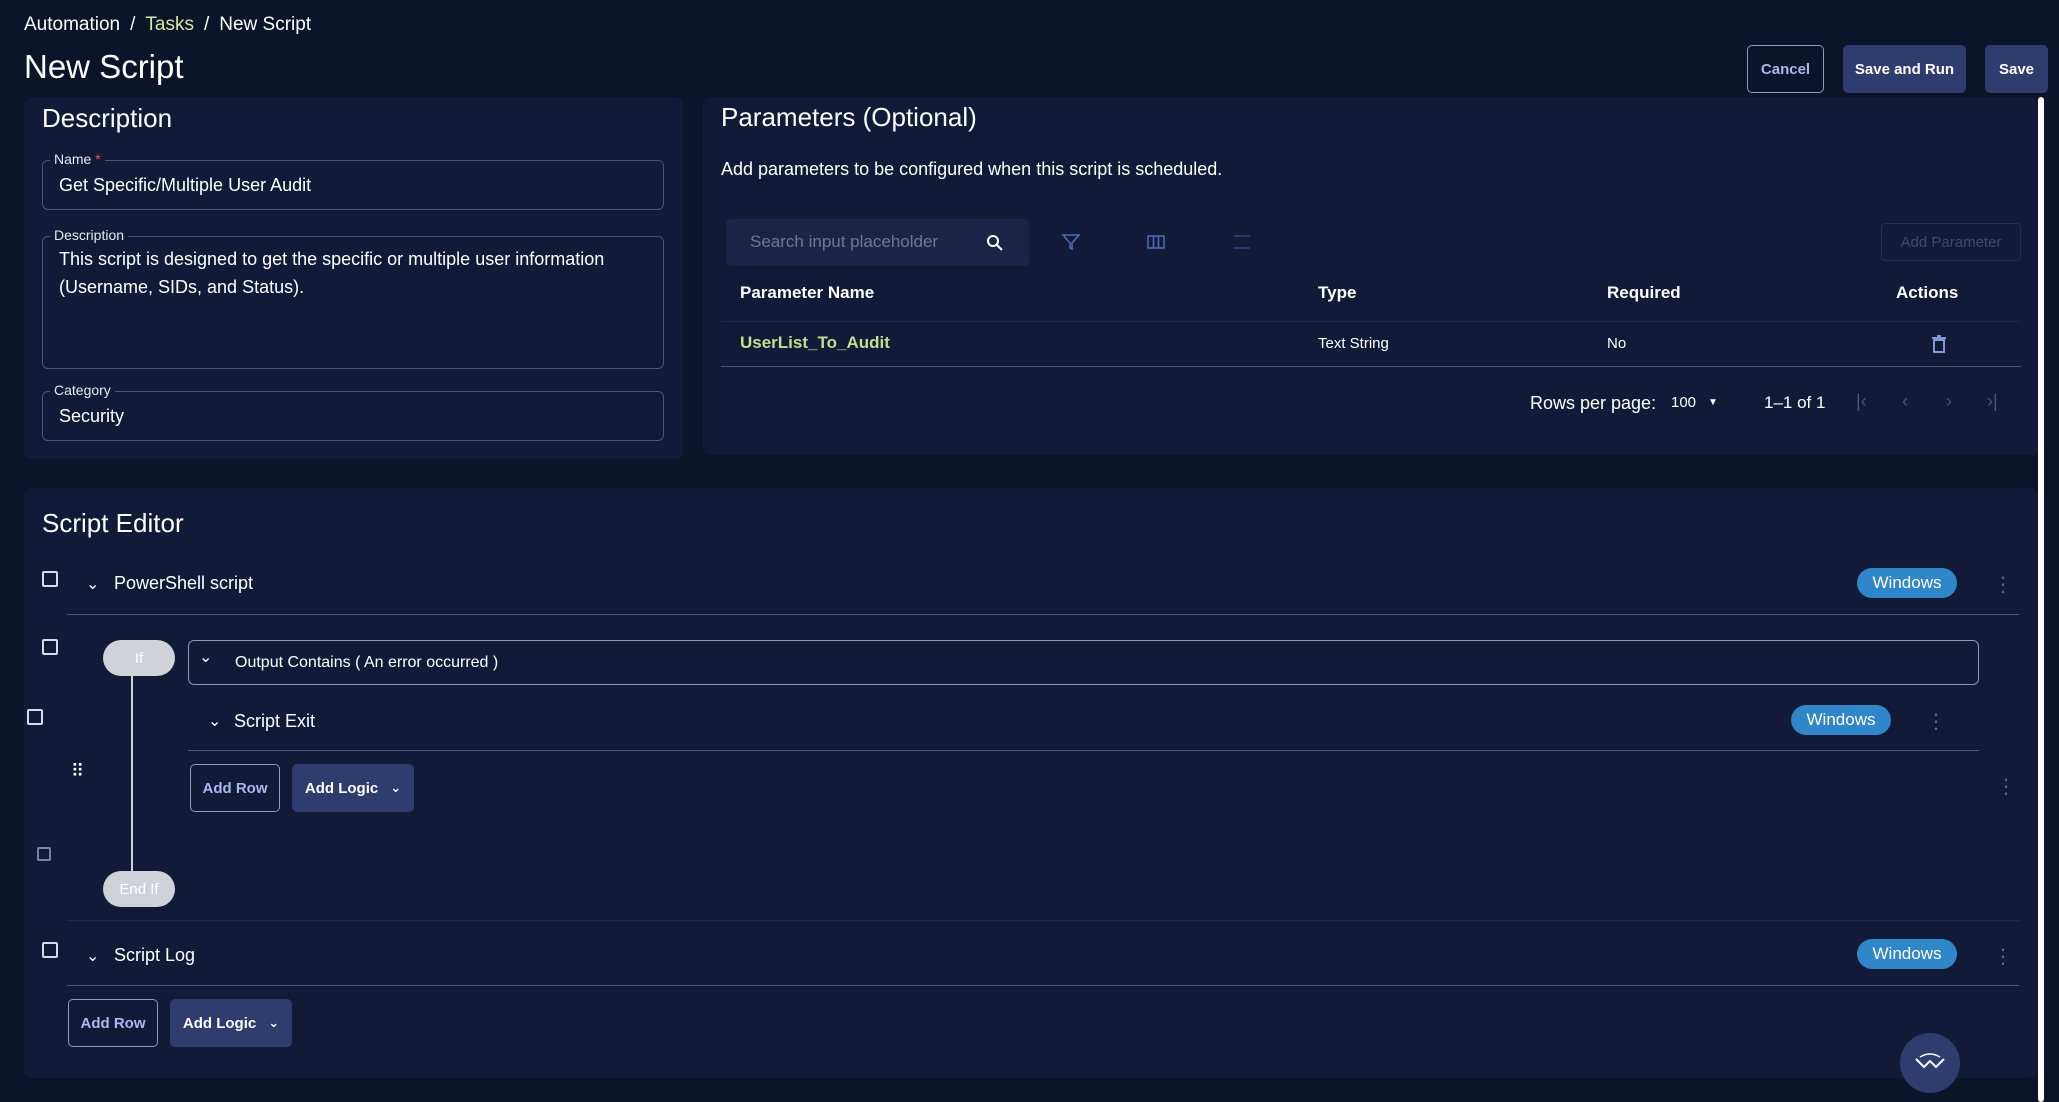 Image resolution: width=2059 pixels, height=1102 pixels. What do you see at coordinates (1684, 402) in the screenshot?
I see `rows-per-page-value: 100` at bounding box center [1684, 402].